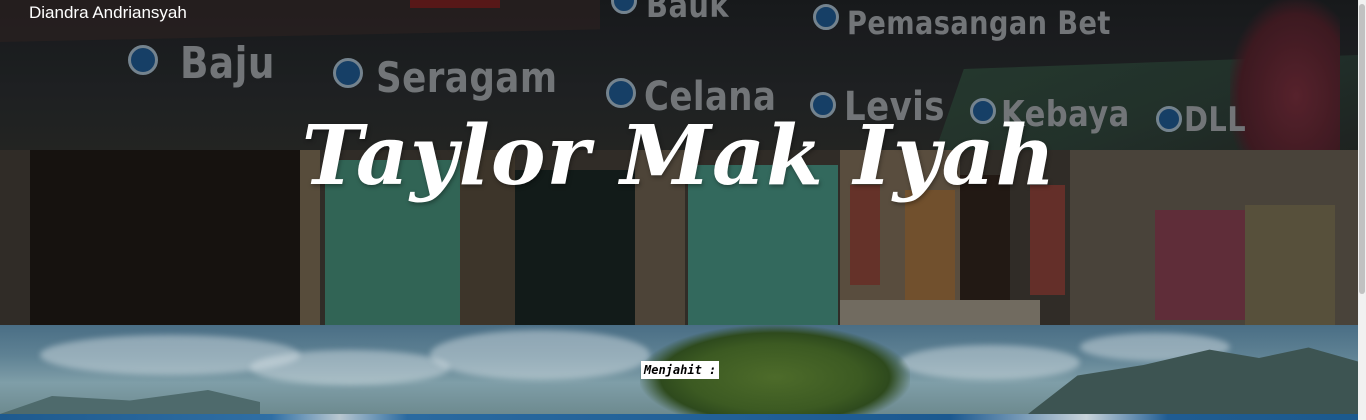  Describe the element at coordinates (679, 156) in the screenshot. I see `page-title: Taylor Mak Iyah` at that location.